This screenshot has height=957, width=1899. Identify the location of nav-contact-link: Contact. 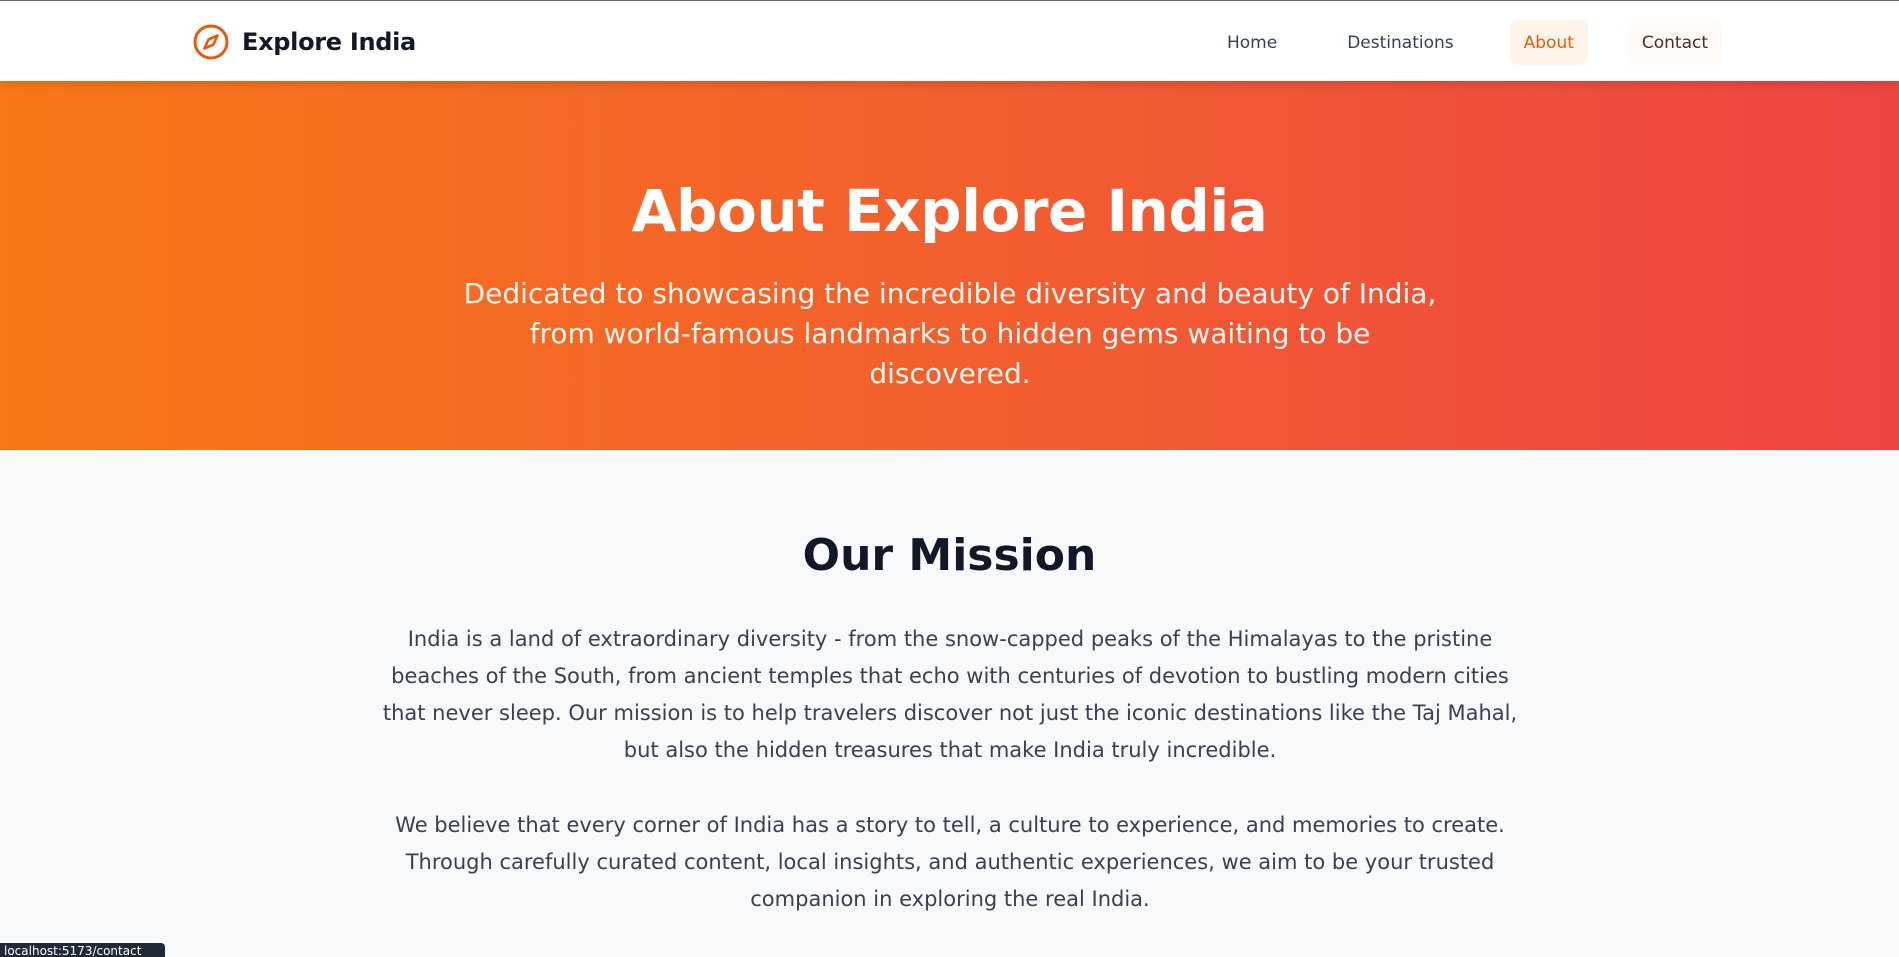
(1675, 42).